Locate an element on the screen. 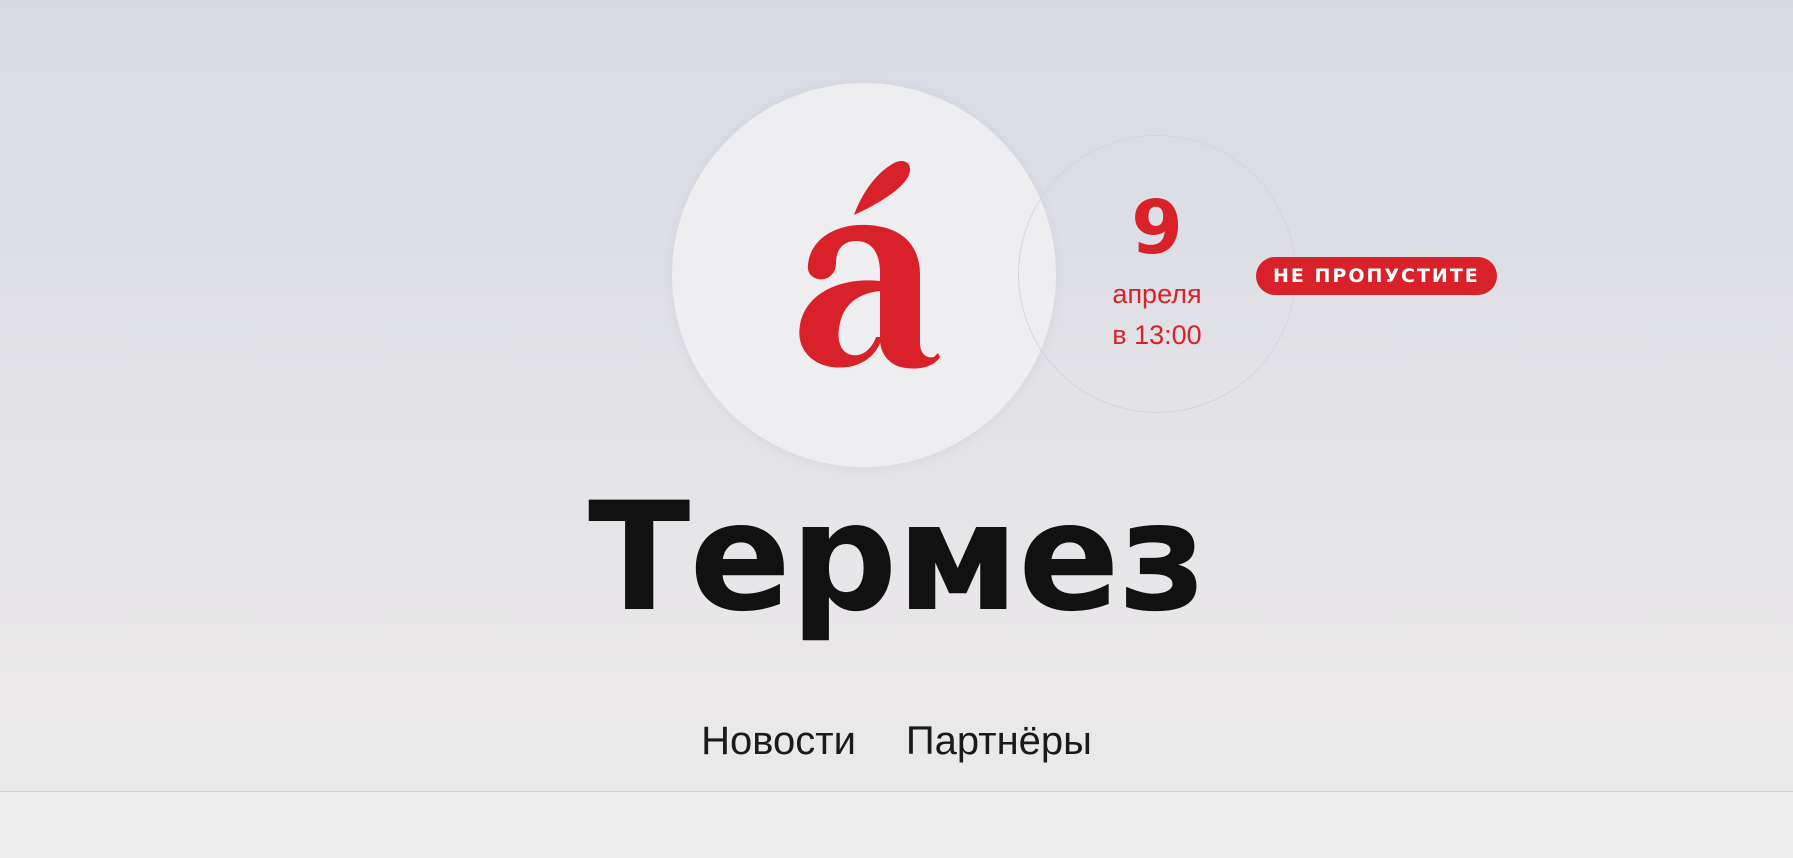 This screenshot has width=1793, height=858. brand-a-acute-icon is located at coordinates (869, 264).